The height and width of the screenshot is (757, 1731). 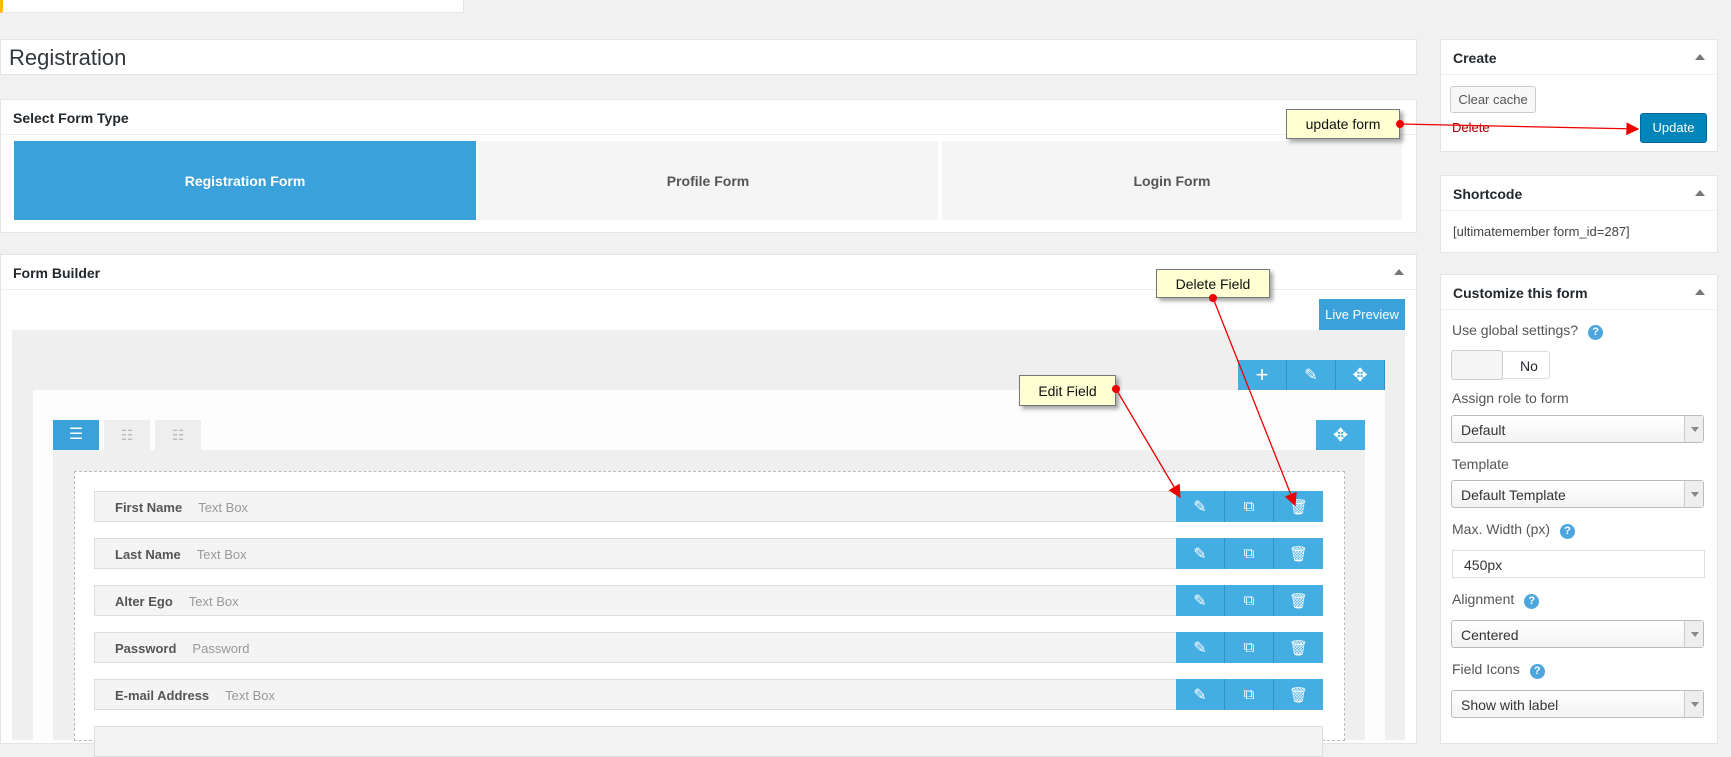 I want to click on shortcode-panel: Shortcode [ultimatemember form_id=287], so click(x=1579, y=214).